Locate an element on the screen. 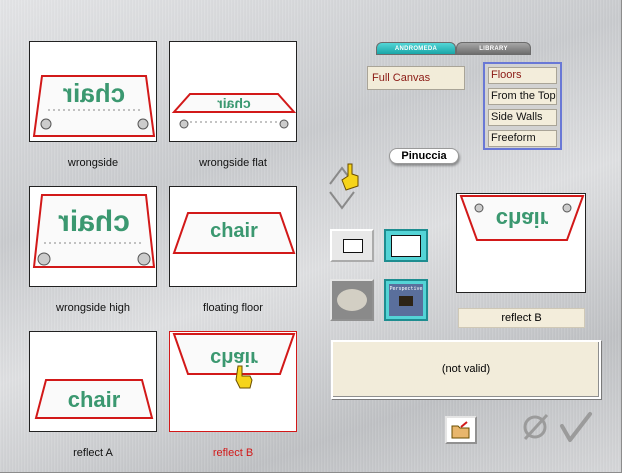 Image resolution: width=622 pixels, height=473 pixels. checkmark-icon is located at coordinates (576, 427).